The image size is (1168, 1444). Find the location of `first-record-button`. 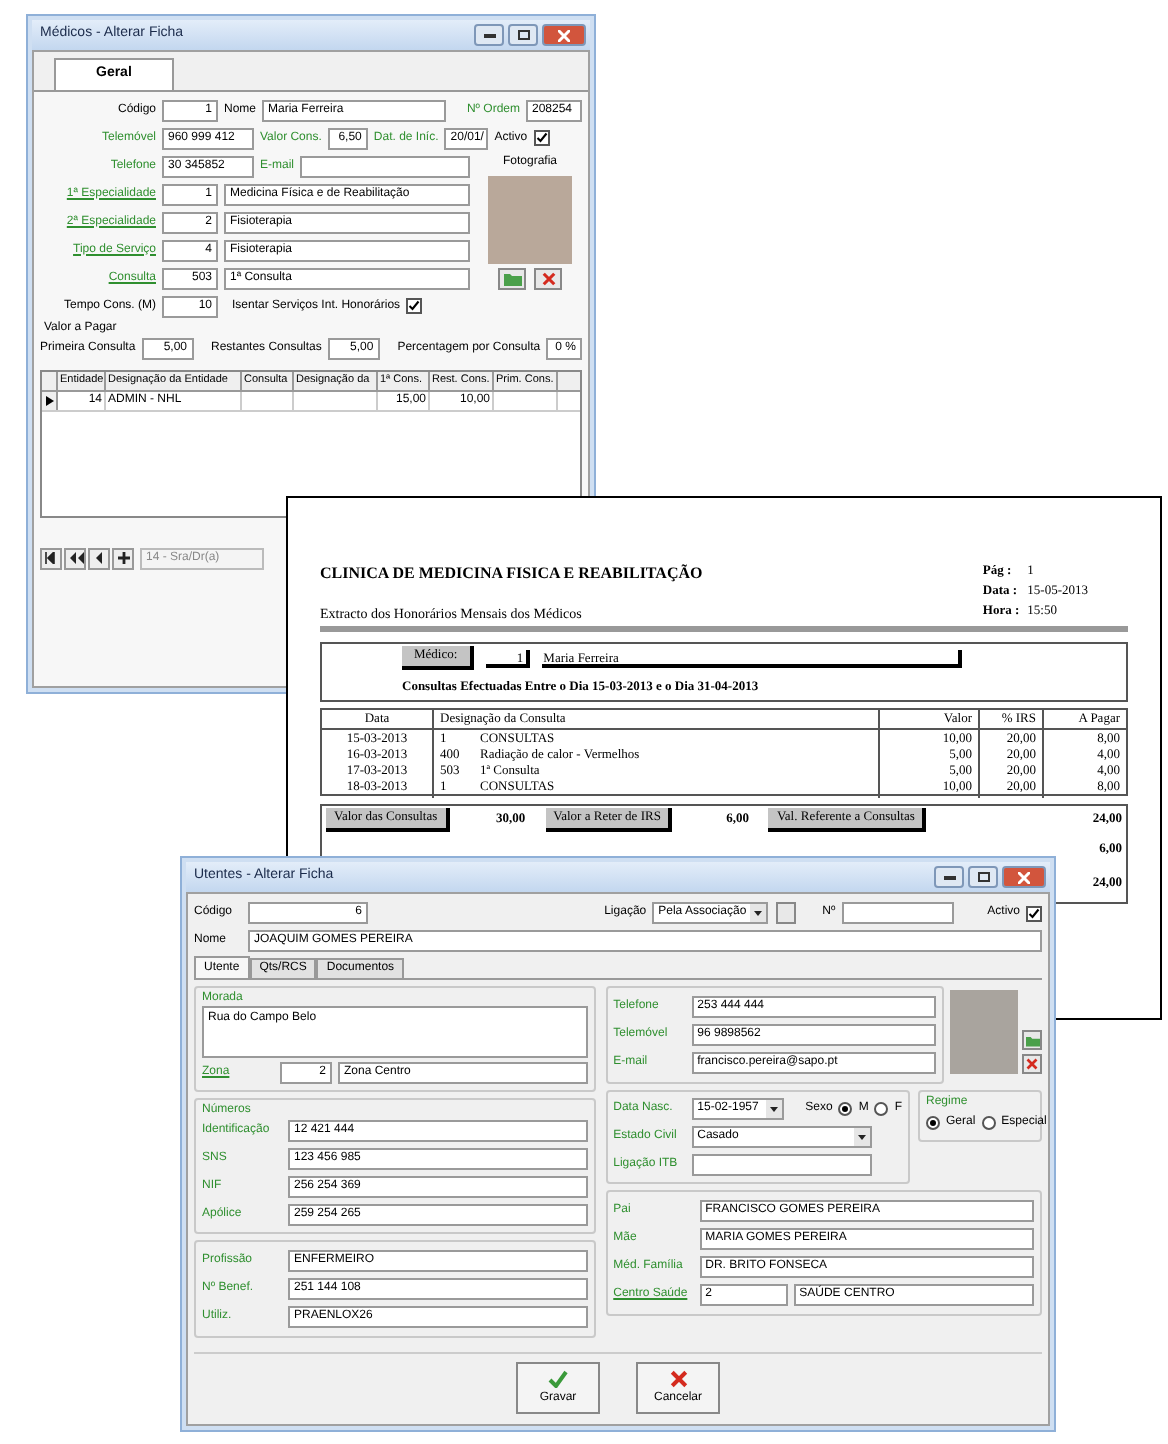

first-record-button is located at coordinates (51, 558).